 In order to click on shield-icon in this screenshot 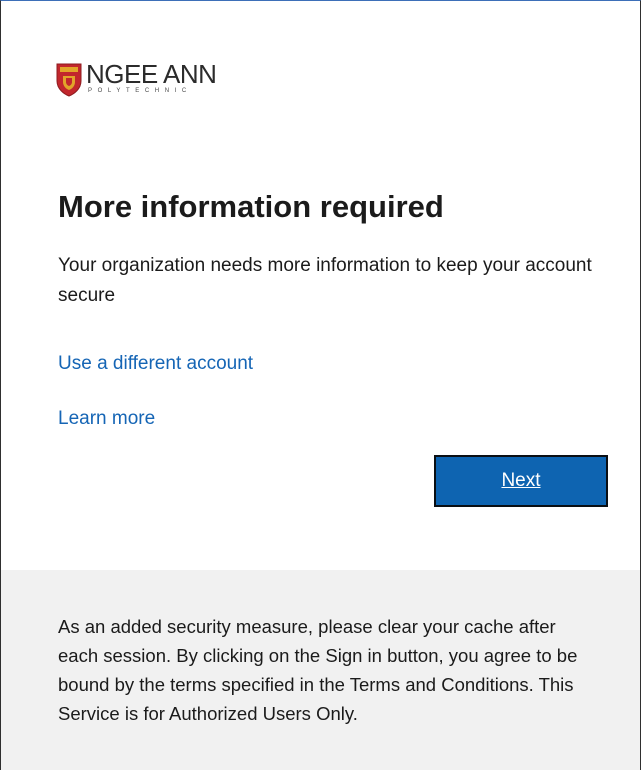, I will do `click(69, 80)`.